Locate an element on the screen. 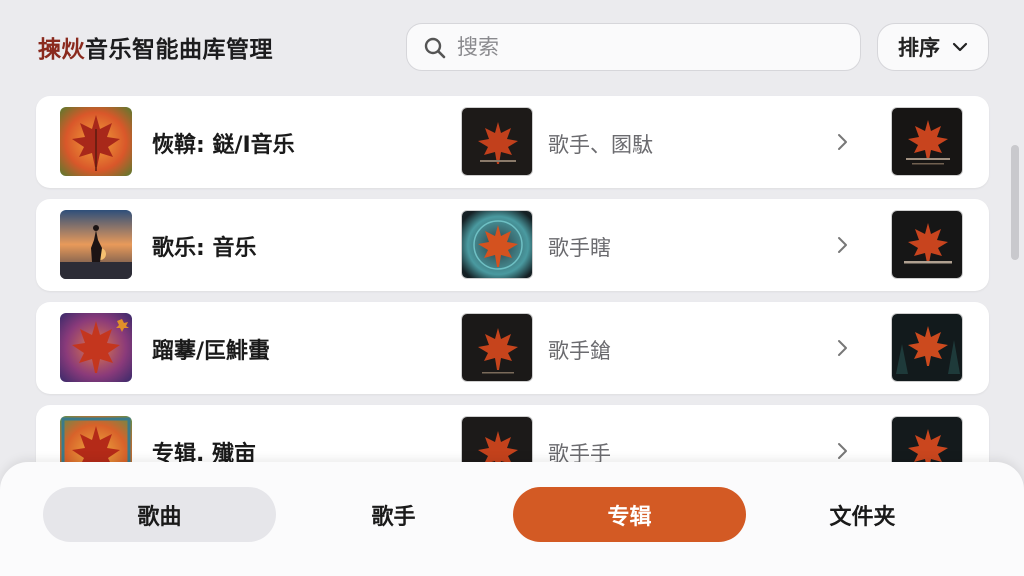  tab-songs: 歌曲 is located at coordinates (159, 514).